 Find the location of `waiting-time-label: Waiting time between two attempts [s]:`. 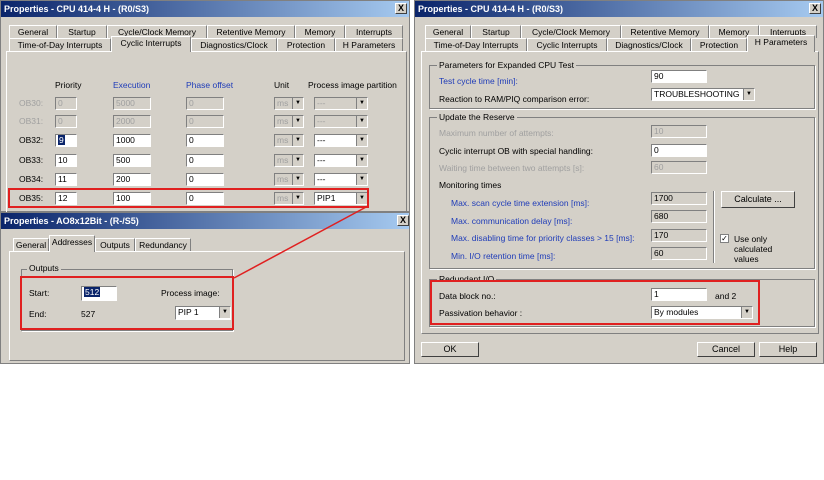

waiting-time-label: Waiting time between two attempts [s]: is located at coordinates (512, 168).